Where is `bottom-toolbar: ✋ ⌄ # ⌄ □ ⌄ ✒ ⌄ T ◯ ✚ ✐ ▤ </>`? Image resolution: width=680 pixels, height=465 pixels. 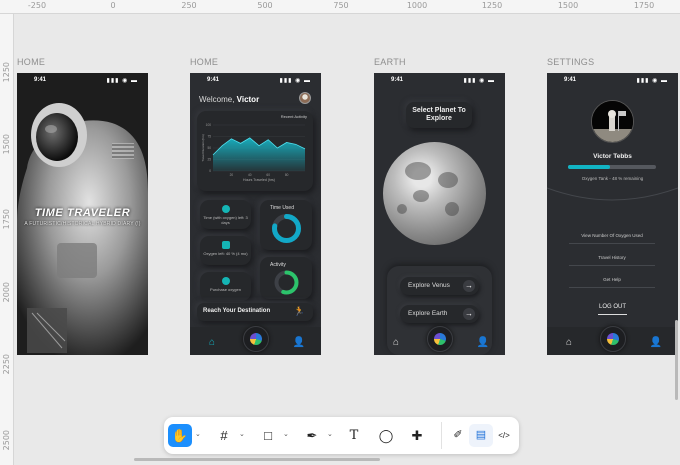 bottom-toolbar: ✋ ⌄ # ⌄ □ ⌄ ✒ ⌄ T ◯ ✚ ✐ ▤ </> is located at coordinates (341, 435).